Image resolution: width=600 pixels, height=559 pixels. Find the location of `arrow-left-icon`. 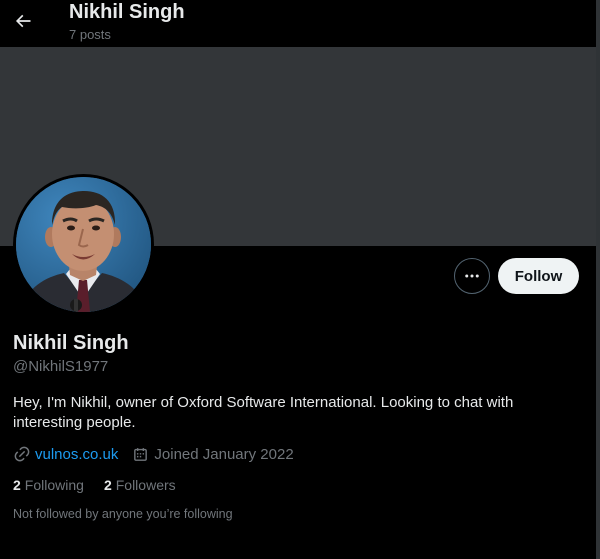

arrow-left-icon is located at coordinates (23, 21).